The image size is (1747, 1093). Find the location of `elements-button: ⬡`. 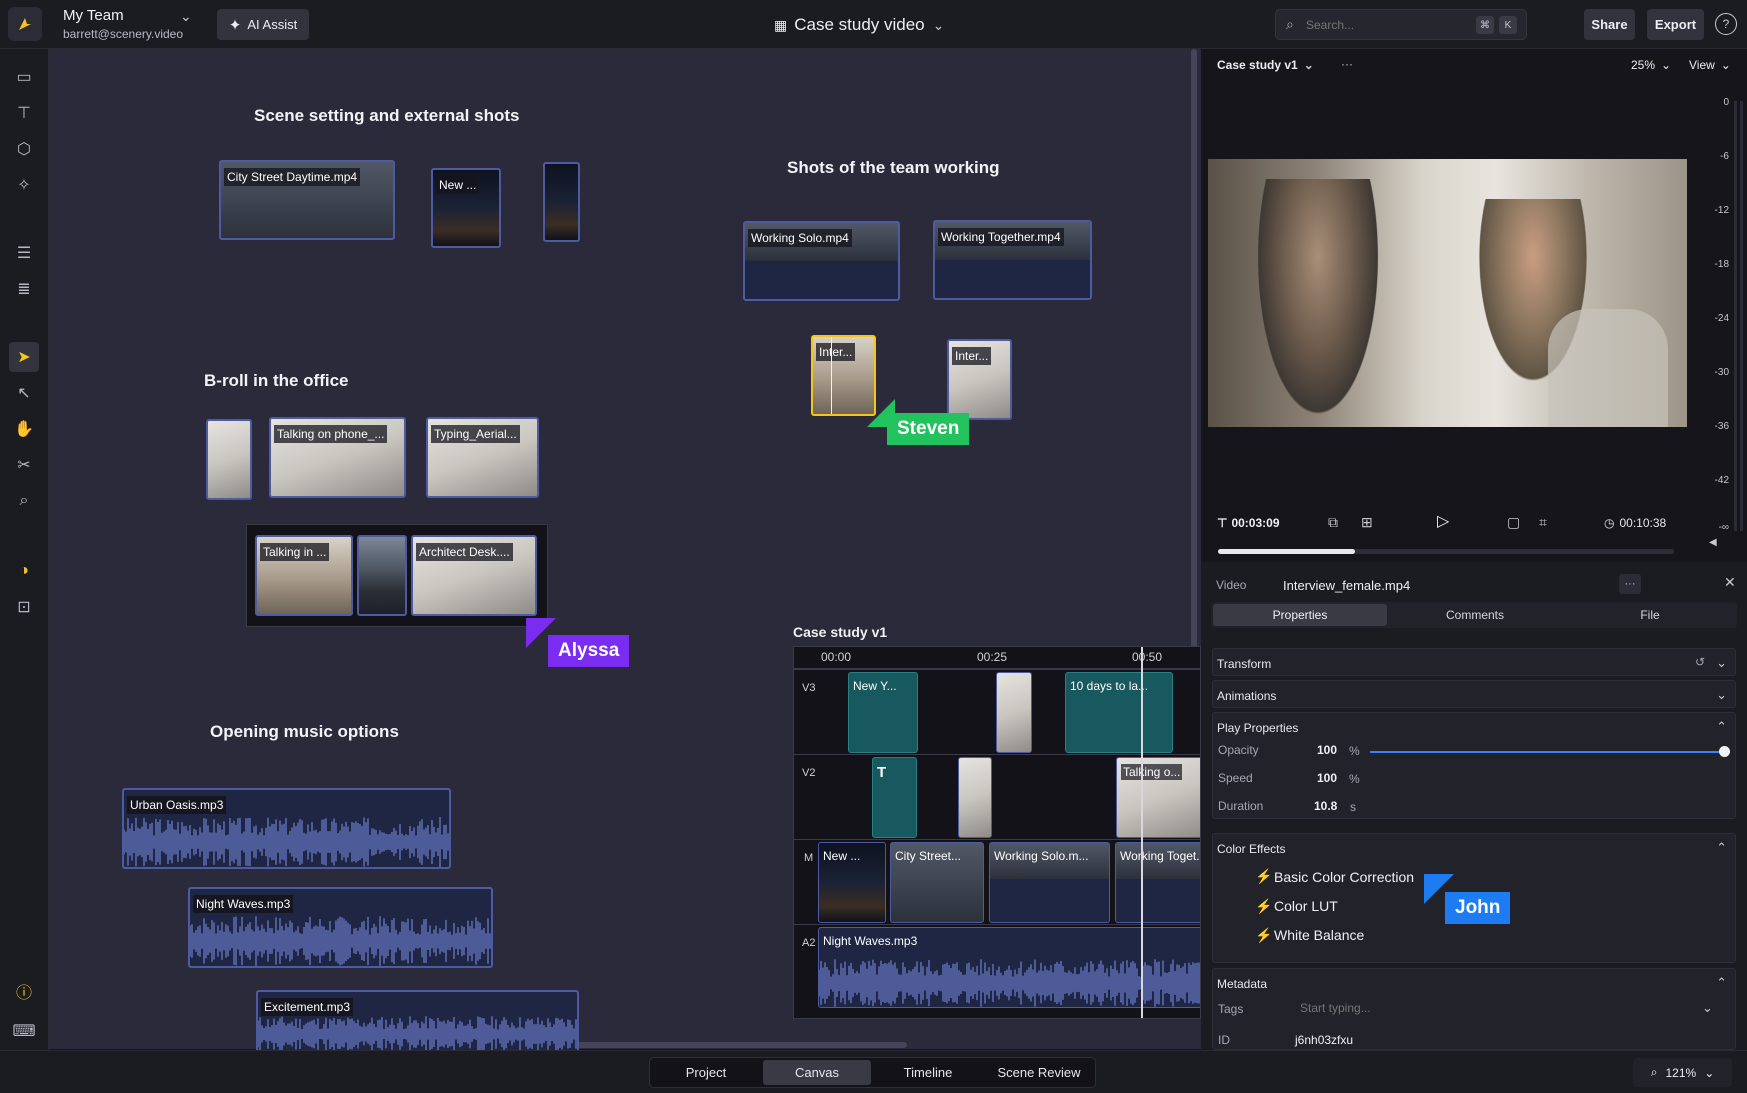

elements-button: ⬡ is located at coordinates (24, 149).